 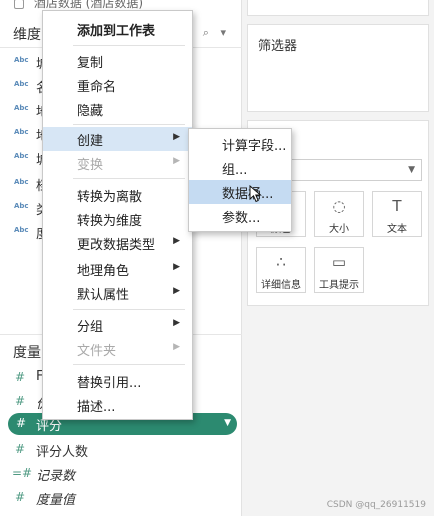 What do you see at coordinates (339, 262) in the screenshot?
I see `tooltip-icon: ▭` at bounding box center [339, 262].